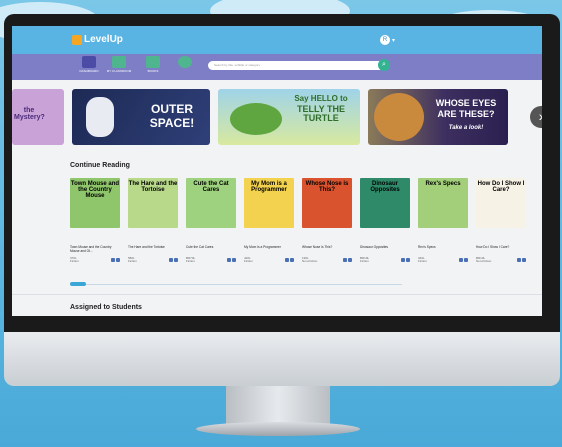 The width and height of the screenshot is (562, 447). Describe the element at coordinates (100, 117) in the screenshot. I see `astronaut-illustration` at that location.